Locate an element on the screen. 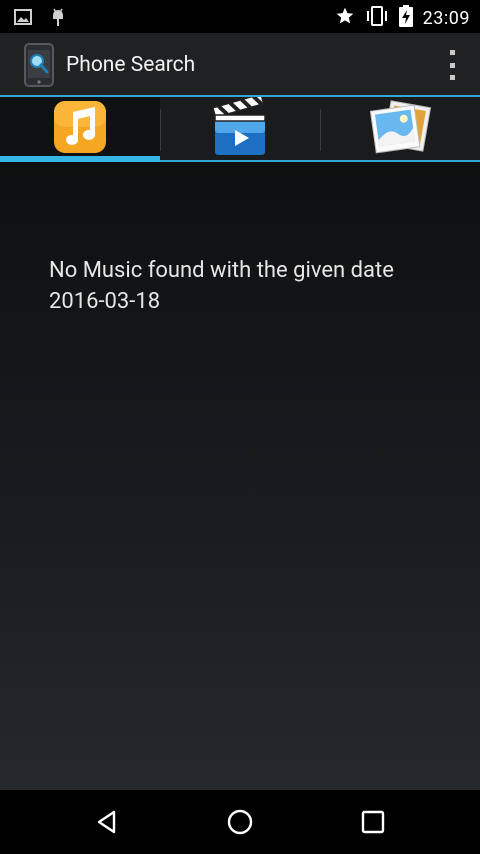  overflow-menu-icon is located at coordinates (452, 65).